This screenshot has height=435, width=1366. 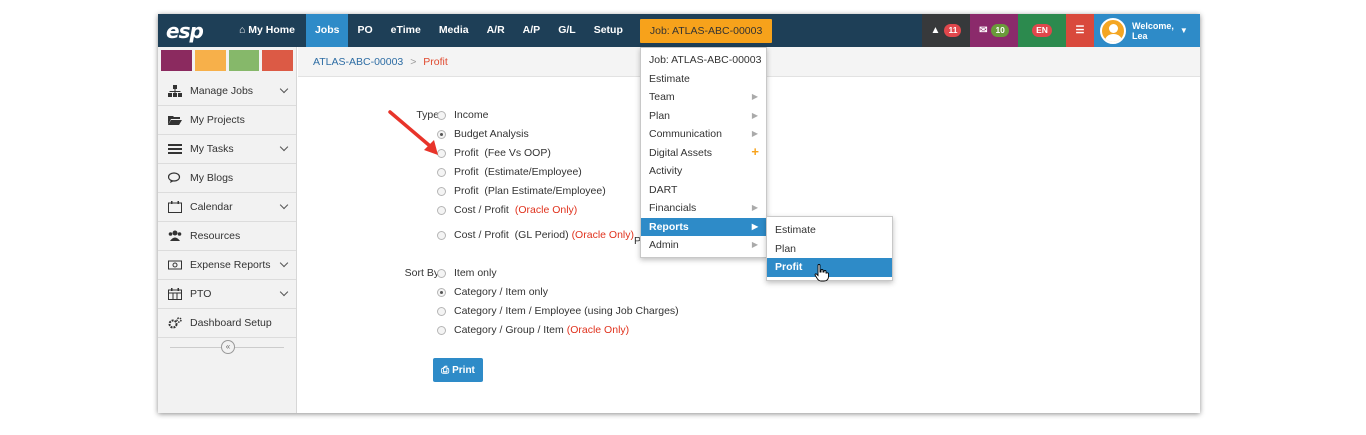 What do you see at coordinates (277, 60) in the screenshot?
I see `theme-swatch-red` at bounding box center [277, 60].